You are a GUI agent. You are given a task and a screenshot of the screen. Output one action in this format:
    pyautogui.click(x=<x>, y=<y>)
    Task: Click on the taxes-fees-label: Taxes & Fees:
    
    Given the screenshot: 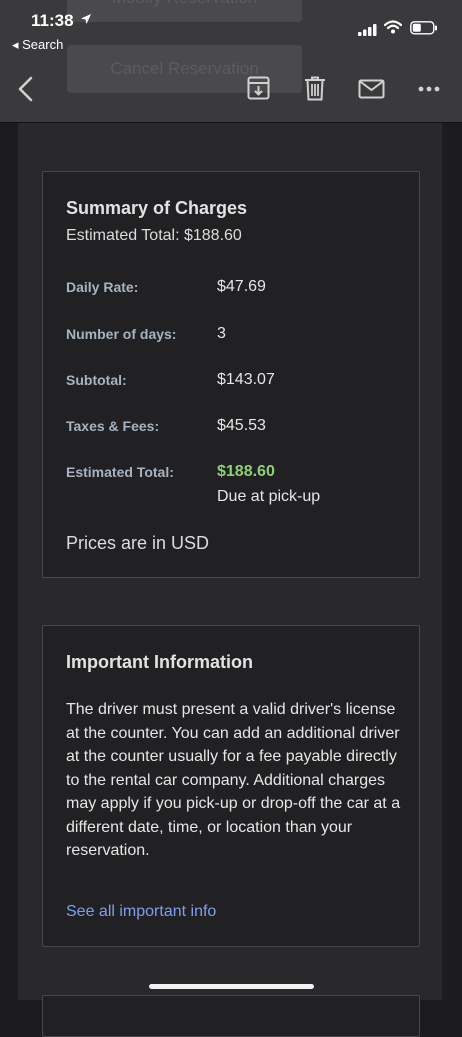 What is the action you would take?
    pyautogui.click(x=113, y=426)
    